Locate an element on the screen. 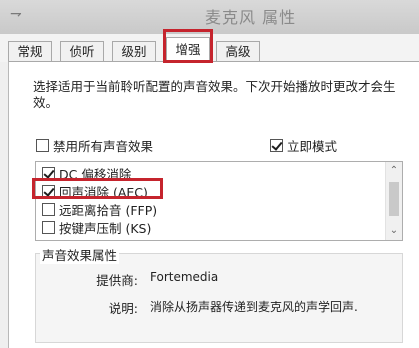 This screenshot has width=419, height=348. chevron-down-icon: ⌄ is located at coordinates (394, 230).